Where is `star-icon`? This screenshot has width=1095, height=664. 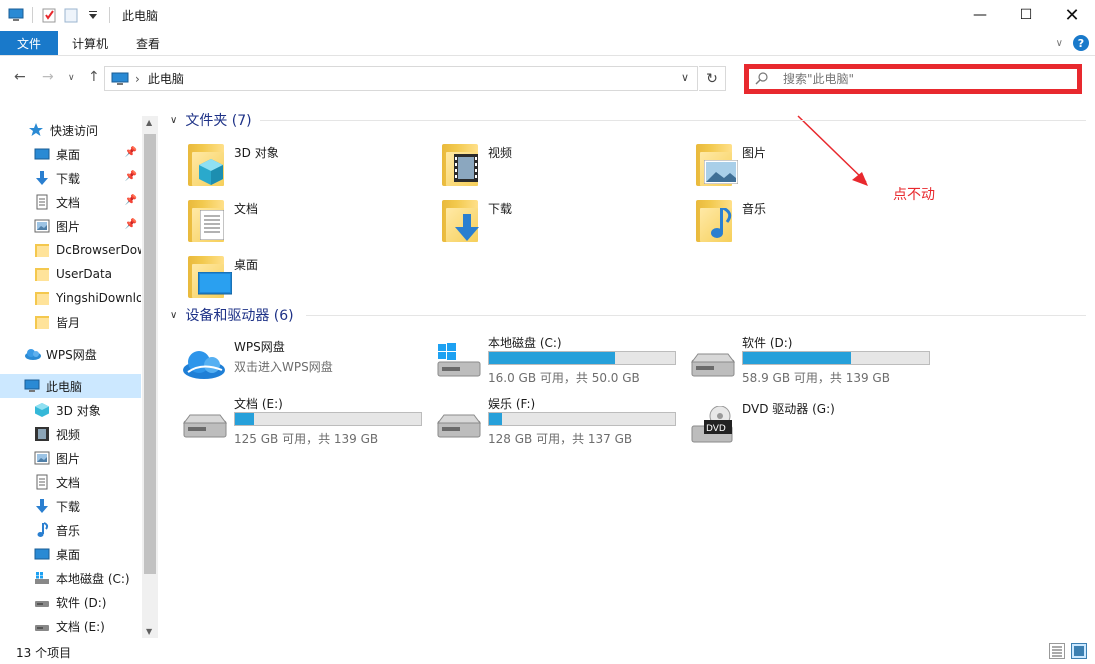 star-icon is located at coordinates (36, 130).